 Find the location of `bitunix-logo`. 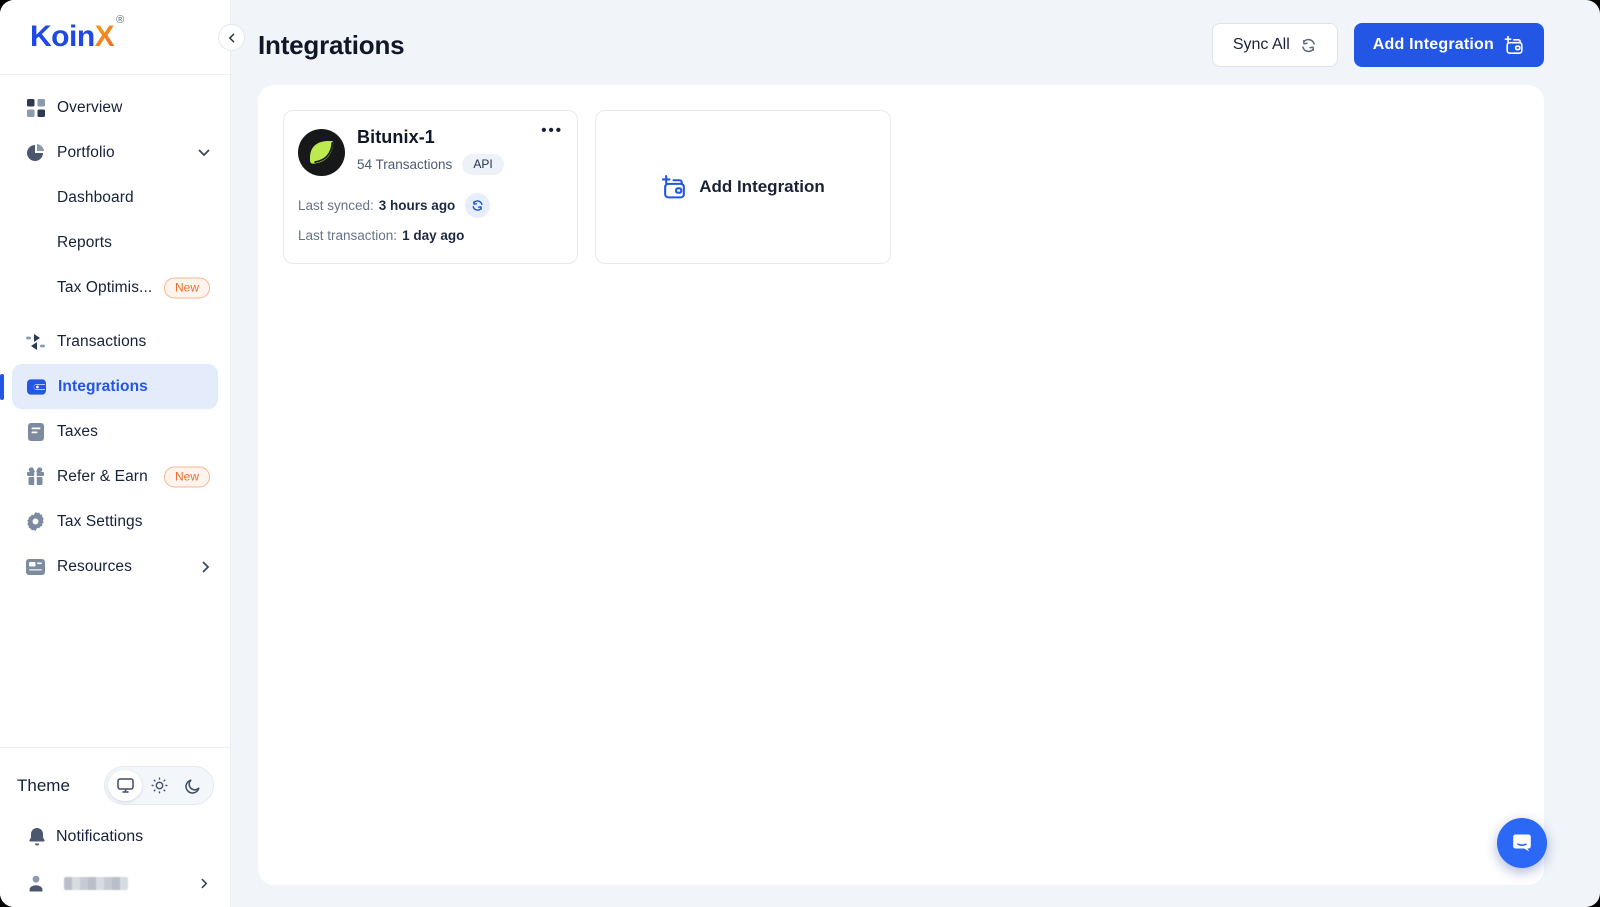

bitunix-logo is located at coordinates (321, 152).